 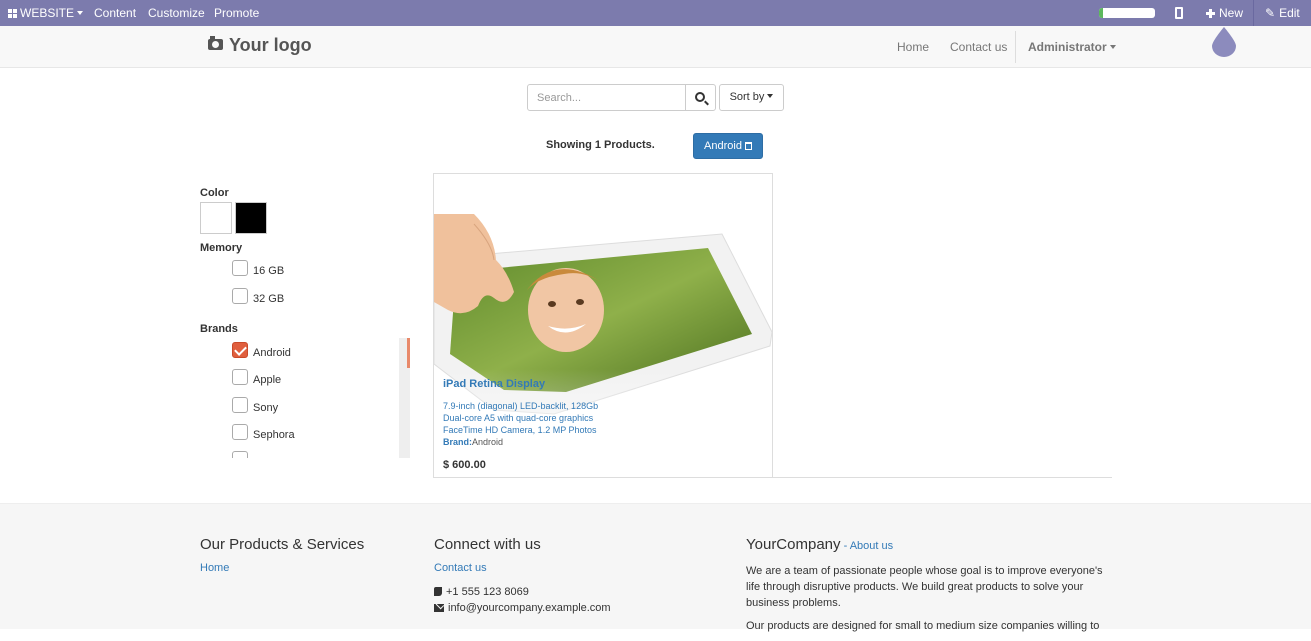 I want to click on site-header: Your logo Home Contact us Administrator, so click(x=655, y=47).